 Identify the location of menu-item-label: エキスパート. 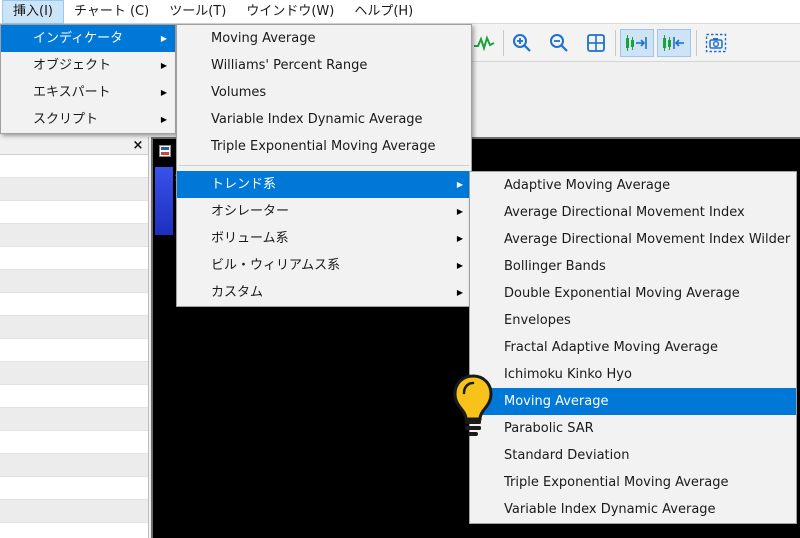
(72, 92).